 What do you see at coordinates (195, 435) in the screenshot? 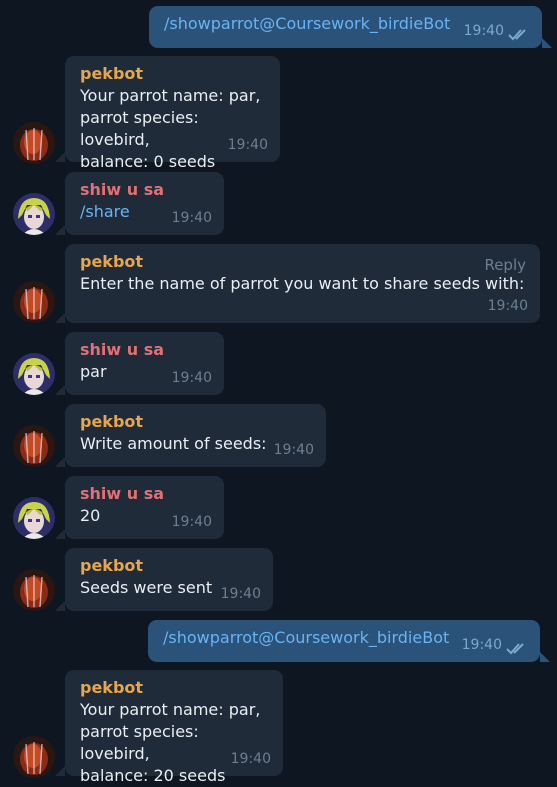
I see `incoming-message: pekbot Write amount of seeds: 19:40` at bounding box center [195, 435].